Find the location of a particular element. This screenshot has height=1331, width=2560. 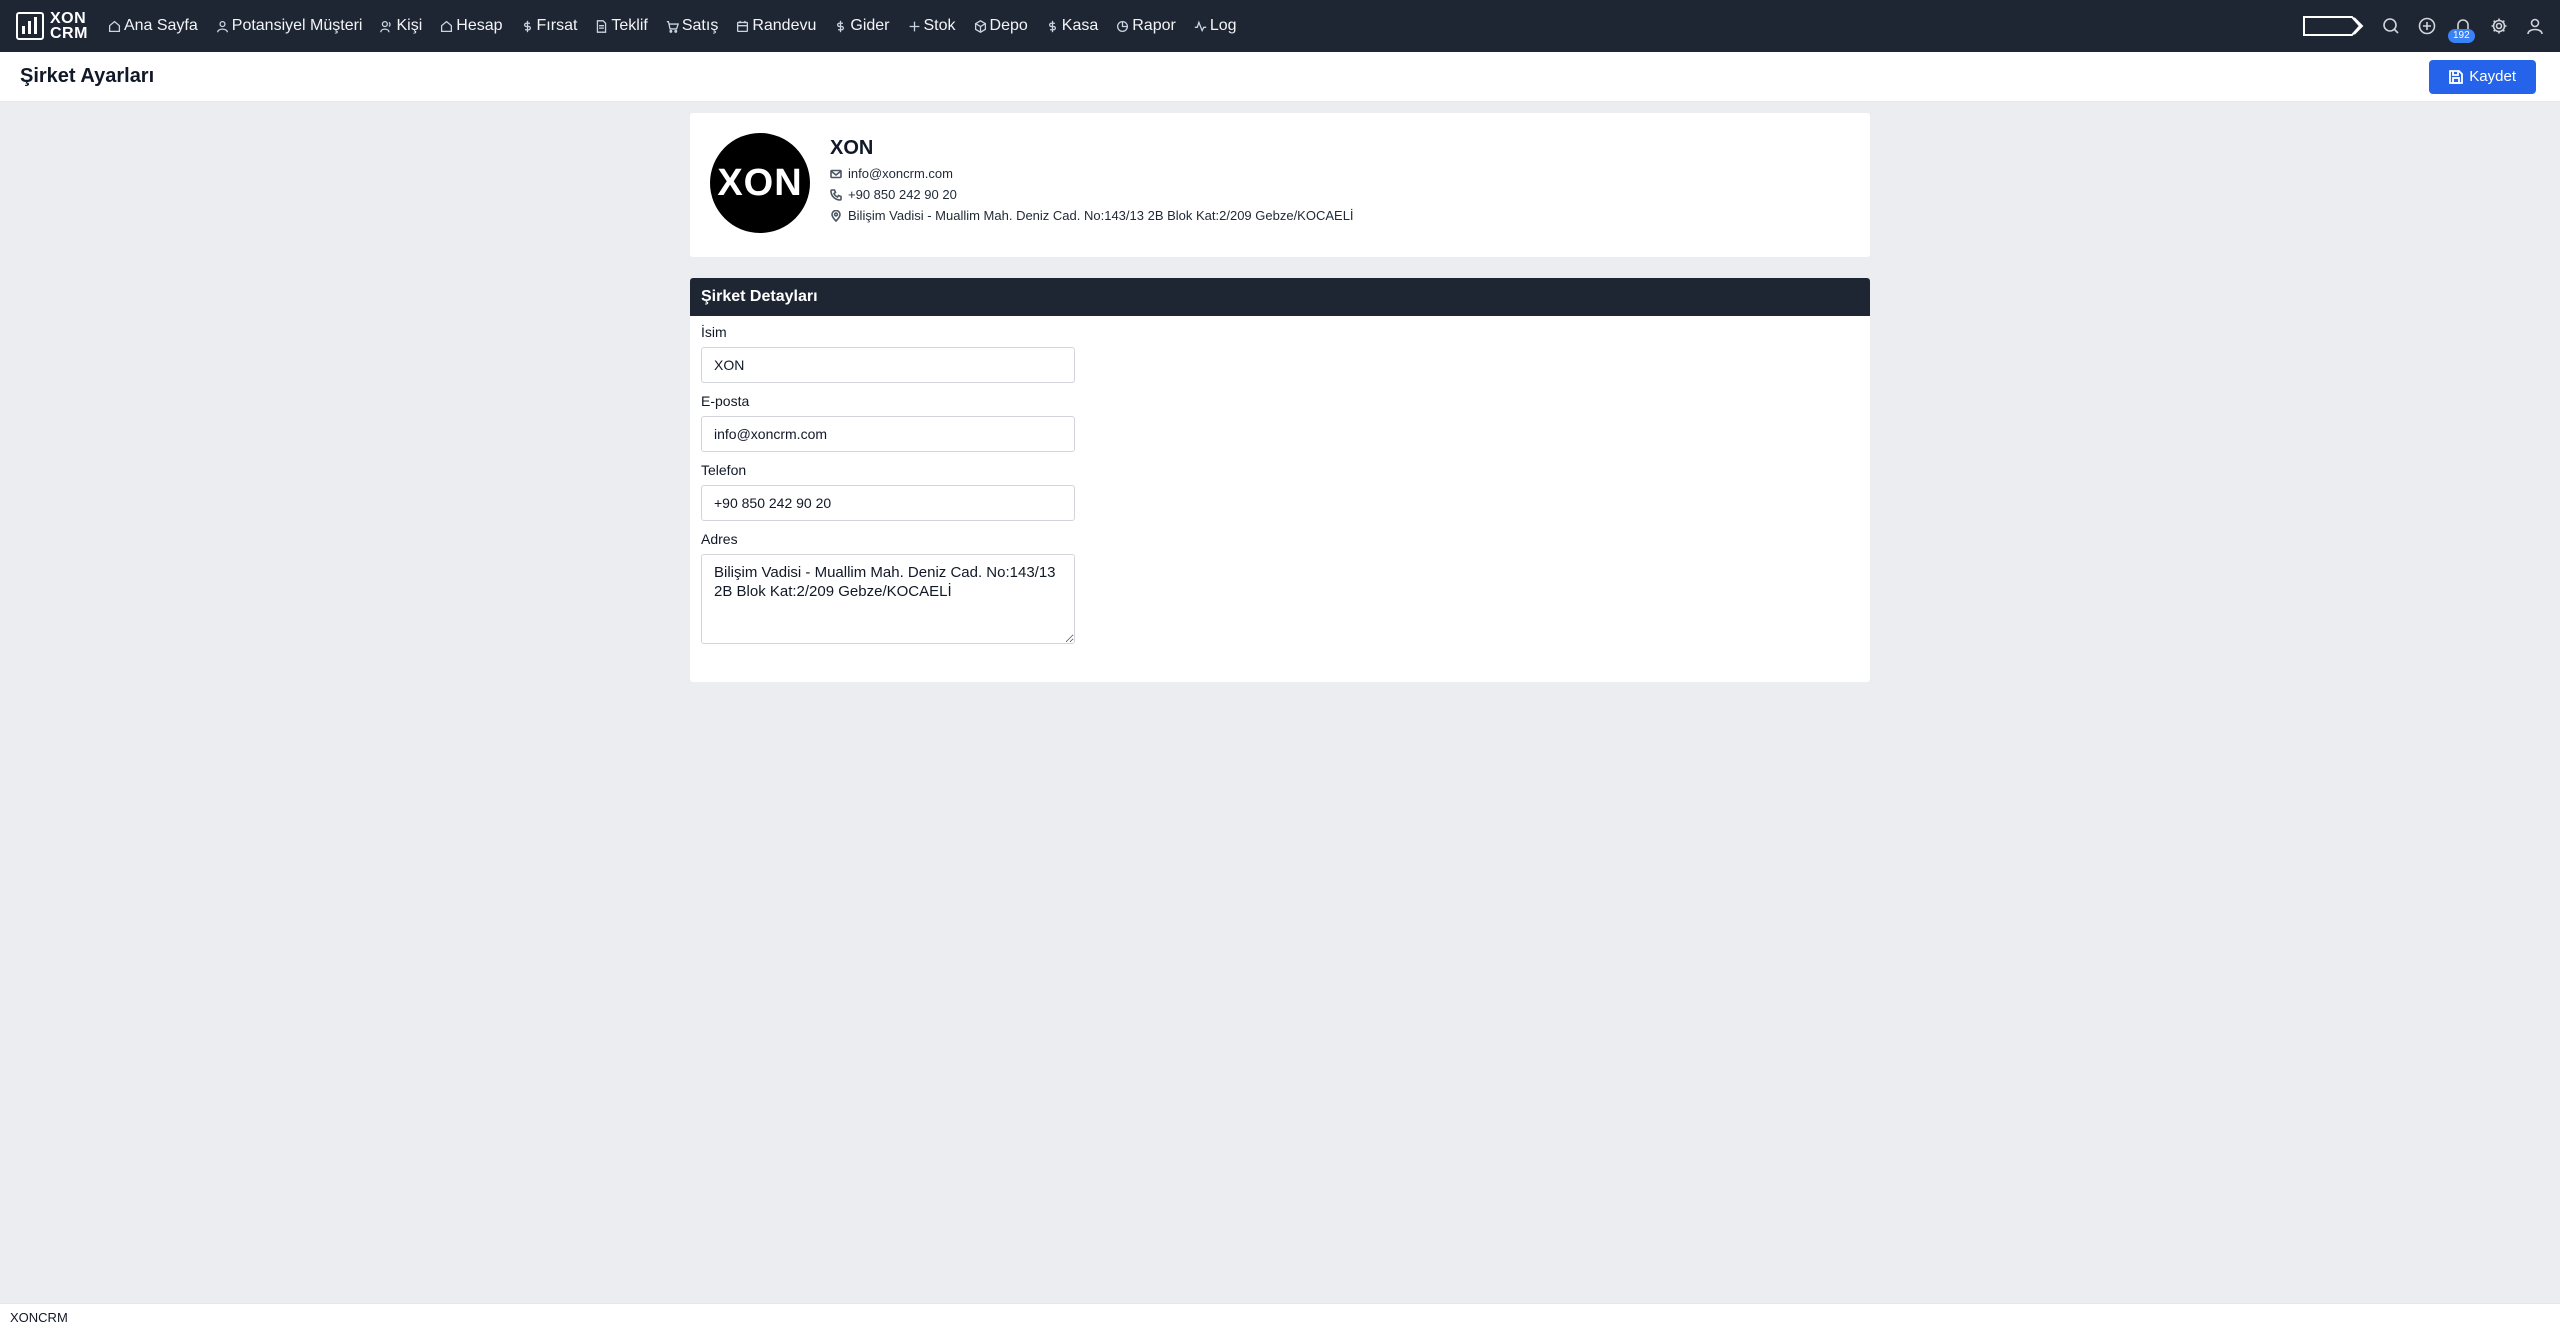

page-title: Şirket Ayarları is located at coordinates (87, 76).